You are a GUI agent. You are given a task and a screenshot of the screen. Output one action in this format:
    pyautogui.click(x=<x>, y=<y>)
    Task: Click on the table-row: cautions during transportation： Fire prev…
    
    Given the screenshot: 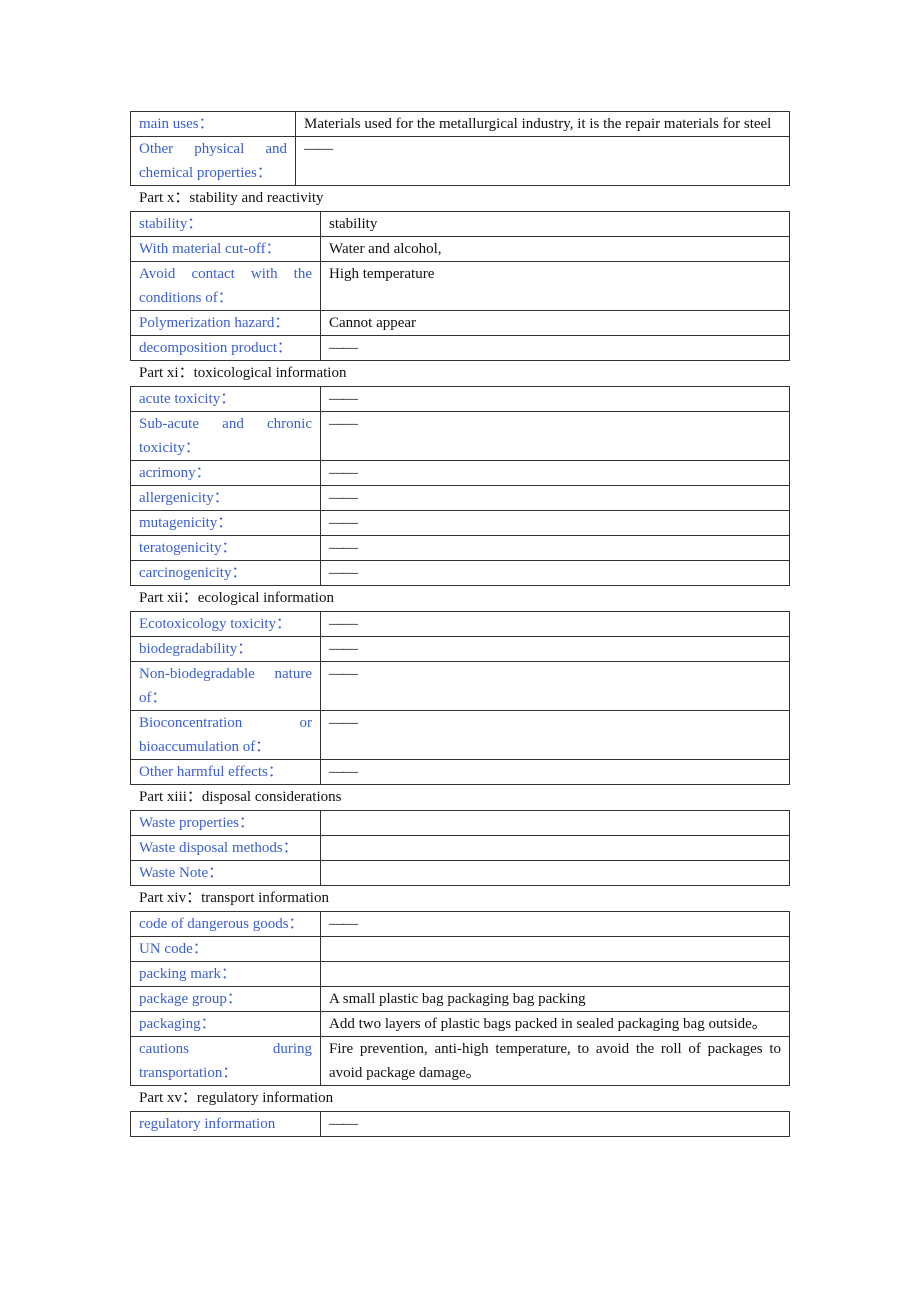 What is the action you would take?
    pyautogui.click(x=460, y=1061)
    